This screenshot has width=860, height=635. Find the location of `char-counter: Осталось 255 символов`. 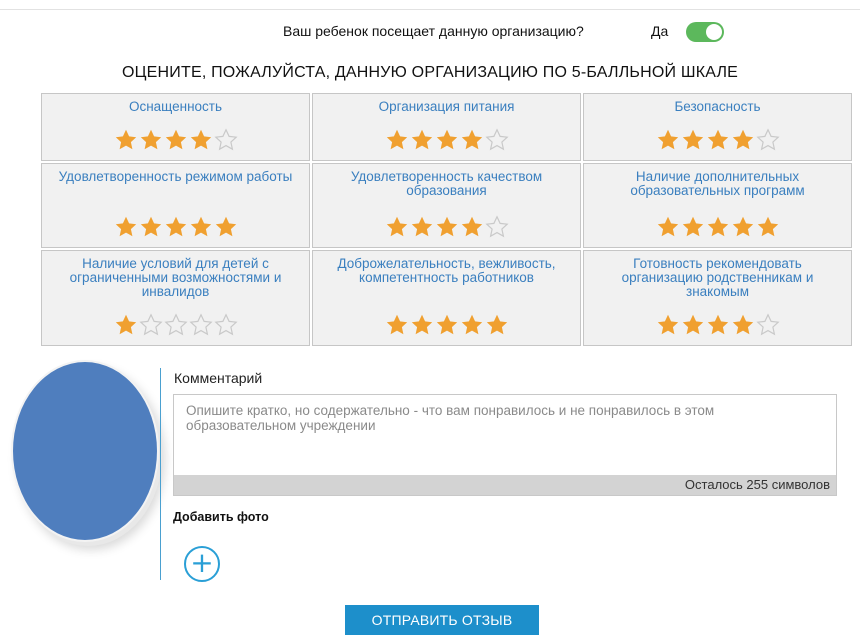

char-counter: Осталось 255 символов is located at coordinates (505, 485).